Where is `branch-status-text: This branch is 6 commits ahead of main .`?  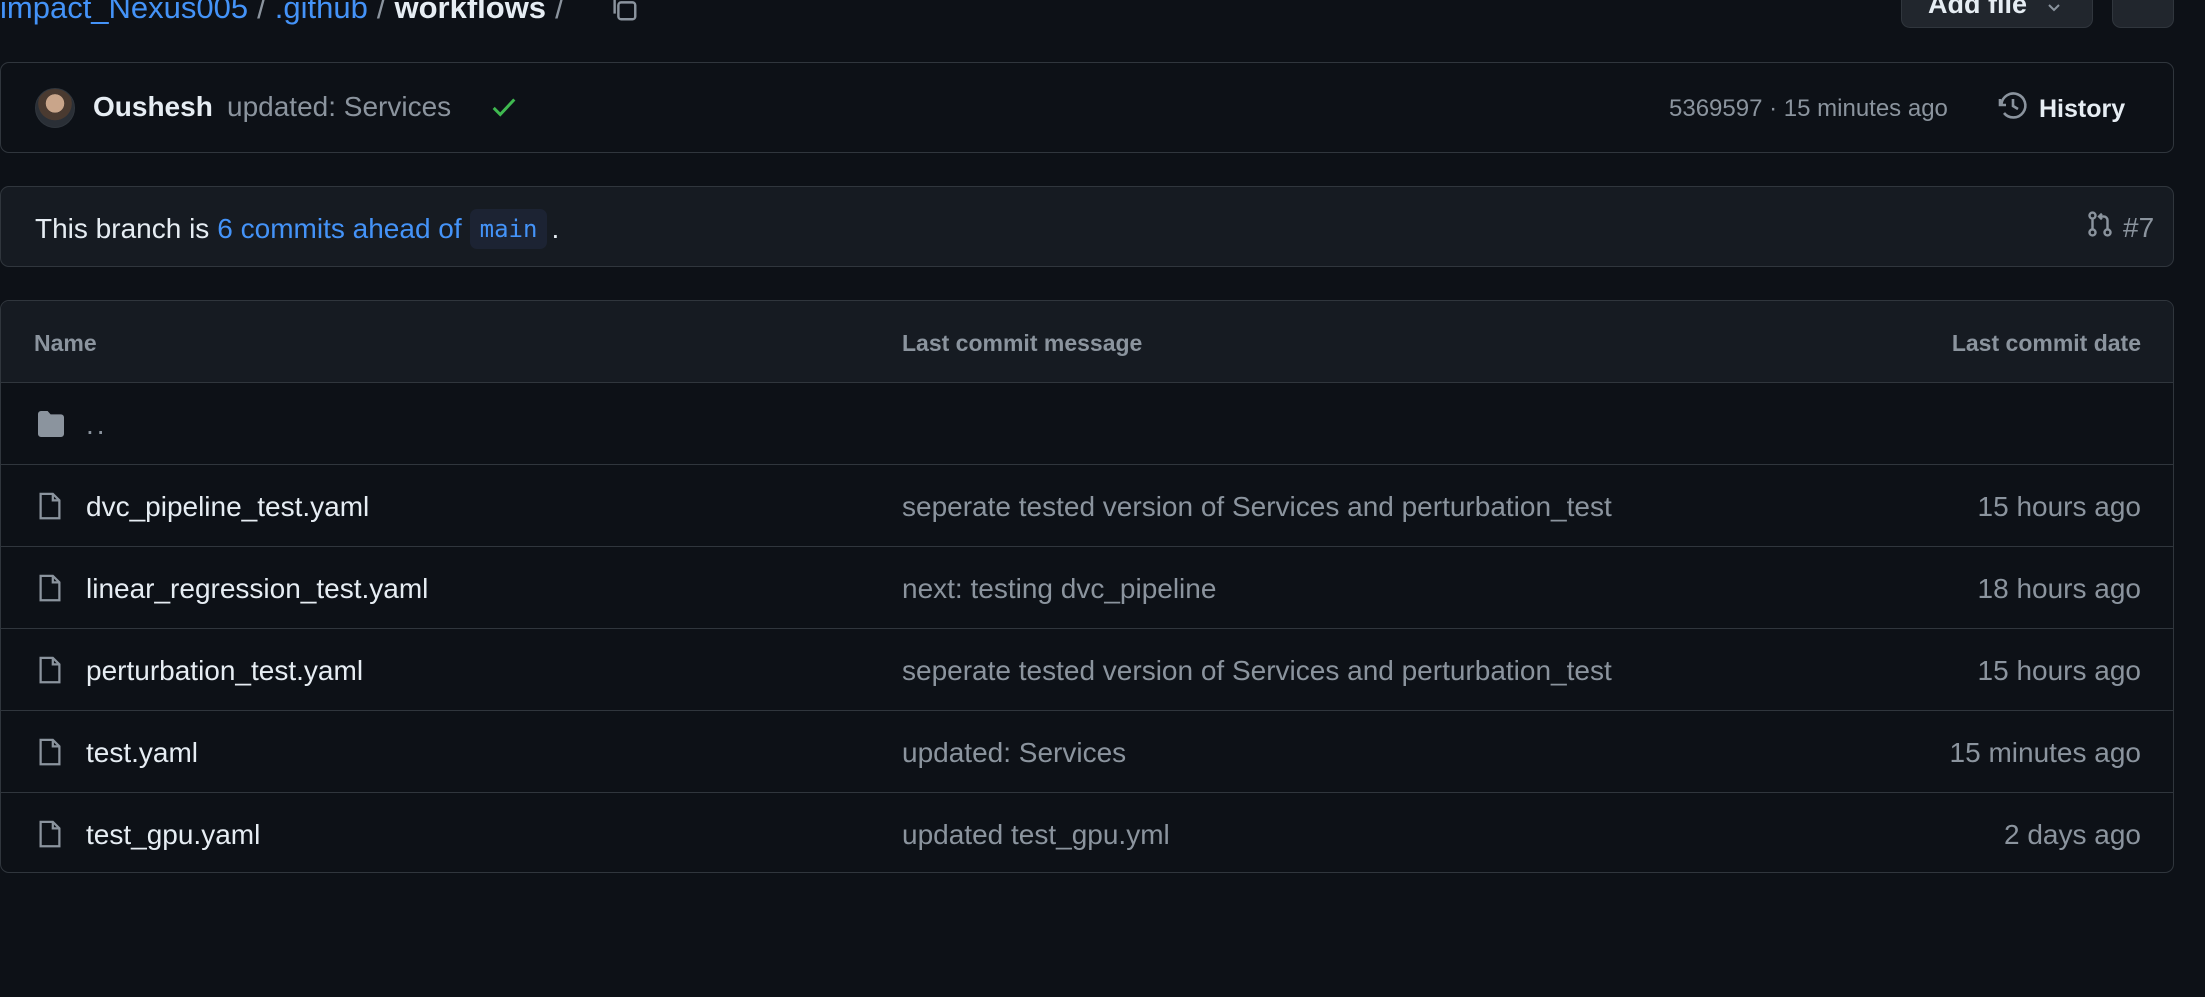 branch-status-text: This branch is 6 commits ahead of main . is located at coordinates (297, 229).